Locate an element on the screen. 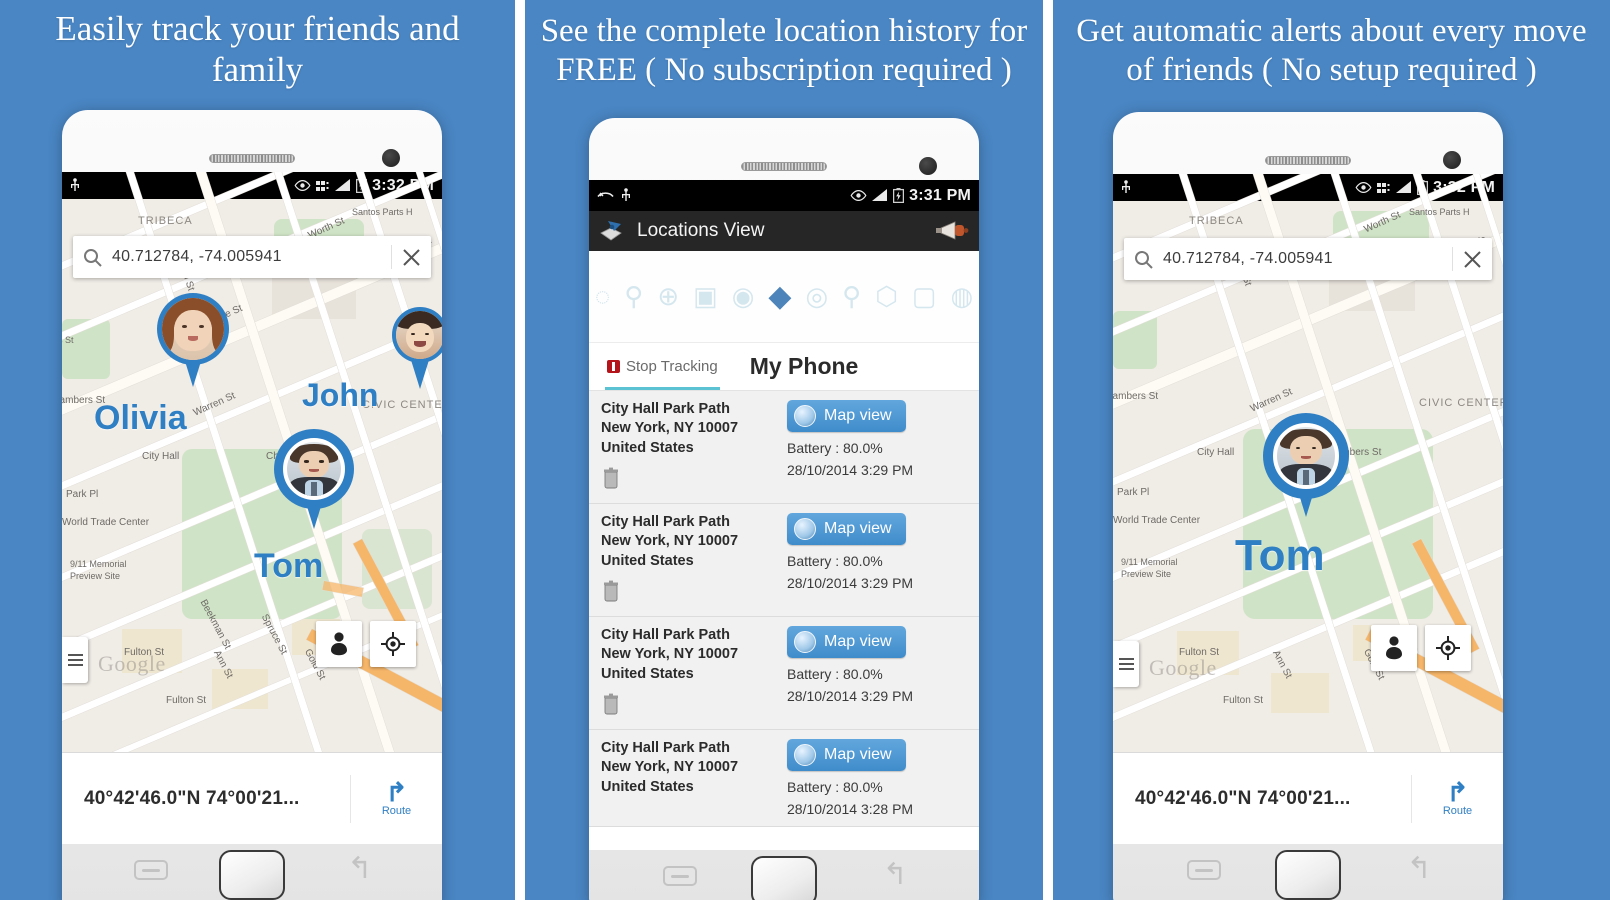 Image resolution: width=1610 pixels, height=900 pixels. speaker-grille-icon is located at coordinates (252, 158).